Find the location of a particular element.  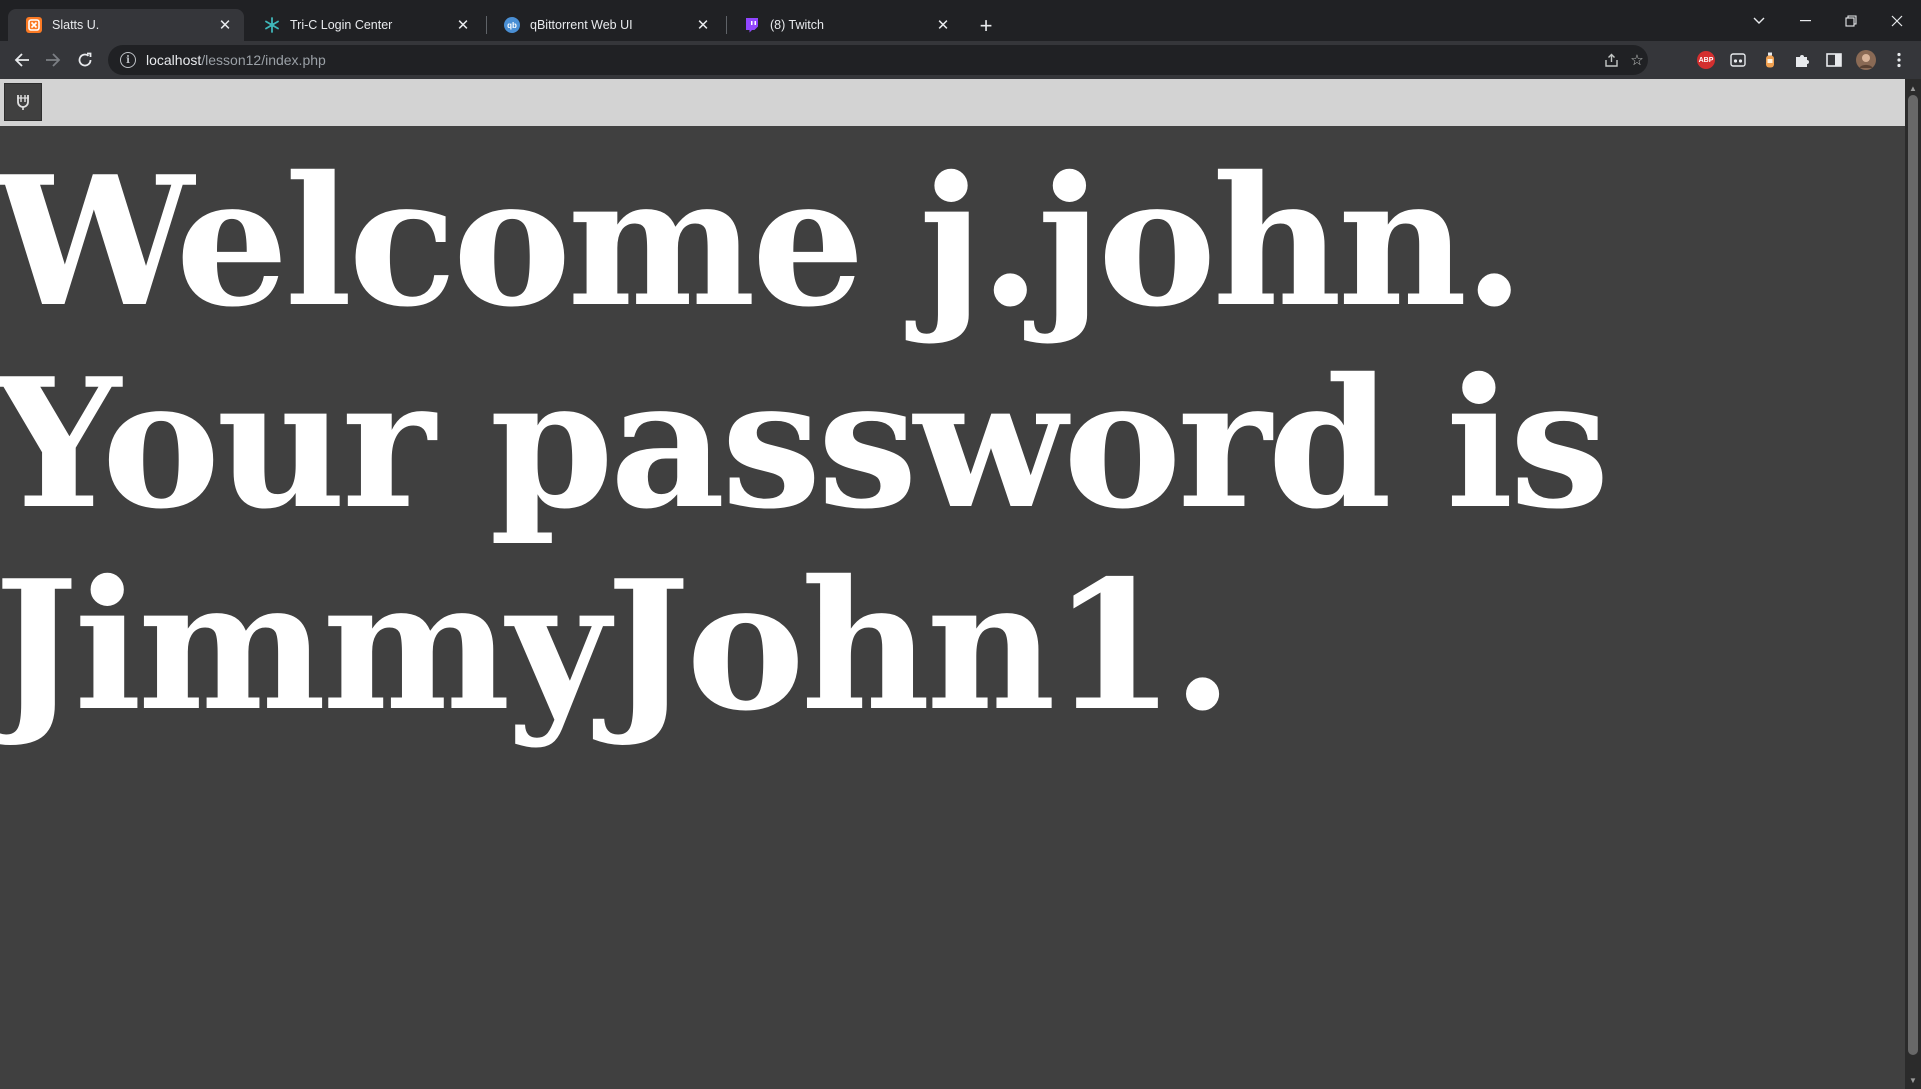

vertical-scrollbar: ▲ ▼ is located at coordinates (1913, 584).